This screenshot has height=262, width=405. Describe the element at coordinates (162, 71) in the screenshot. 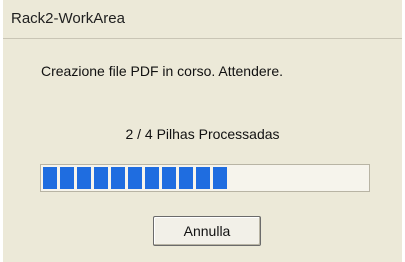

I see `status-message: Creazione file PDF in corso. Attendere.` at that location.